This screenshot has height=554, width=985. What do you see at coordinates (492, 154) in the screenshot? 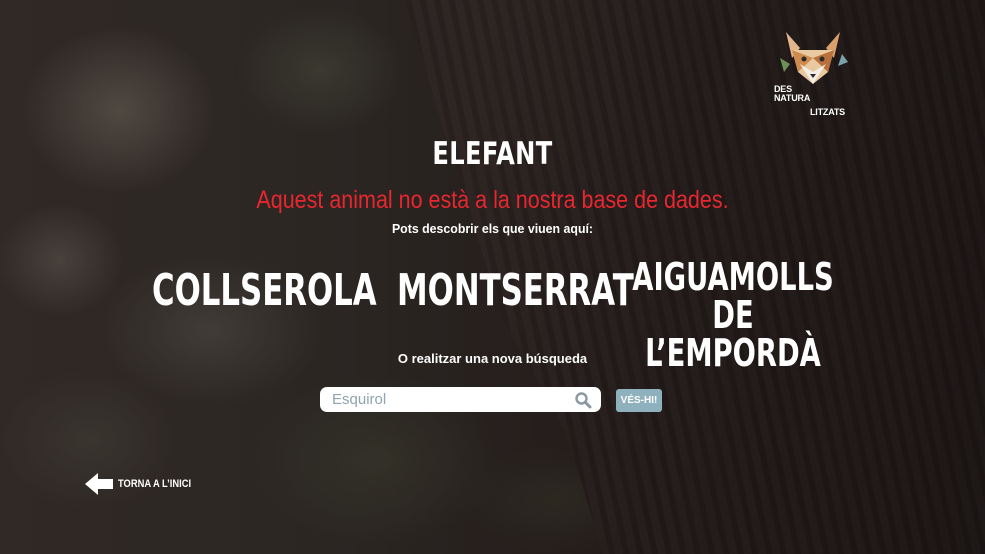
I see `searched-animal-title: ELEFANT` at bounding box center [492, 154].